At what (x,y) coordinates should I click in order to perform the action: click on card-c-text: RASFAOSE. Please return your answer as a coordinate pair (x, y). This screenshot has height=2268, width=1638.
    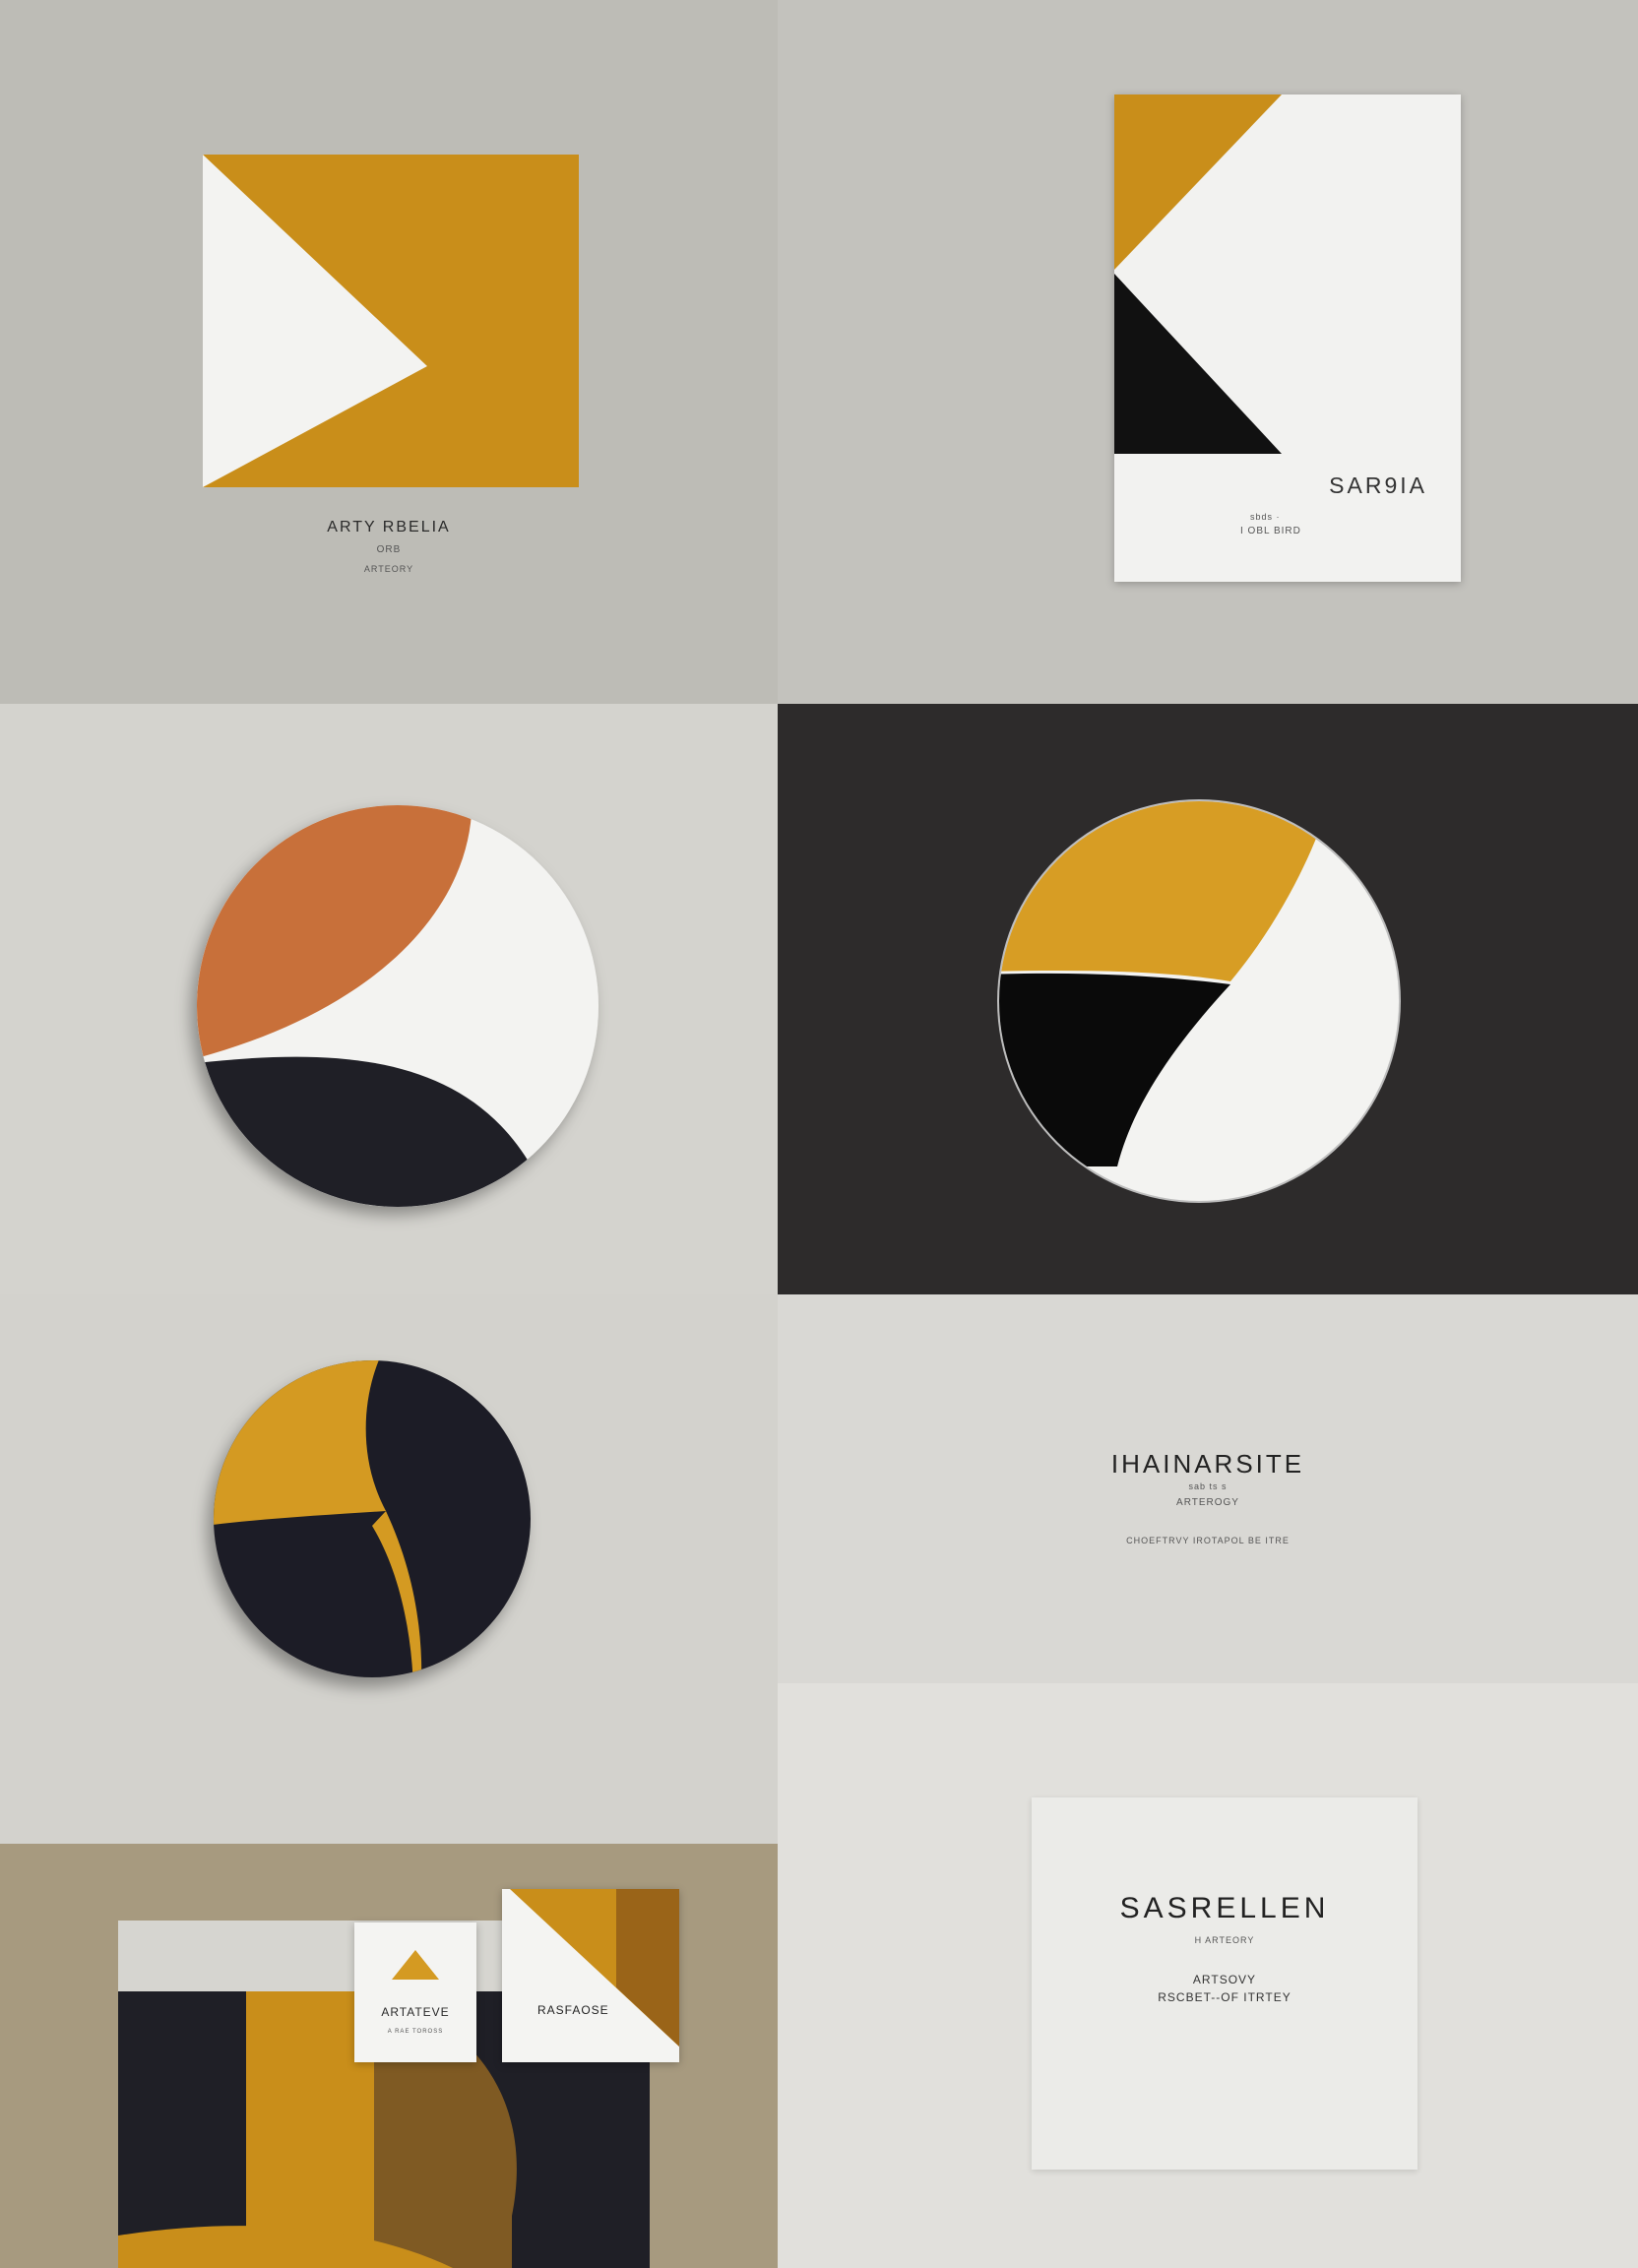
    Looking at the image, I should click on (573, 2010).